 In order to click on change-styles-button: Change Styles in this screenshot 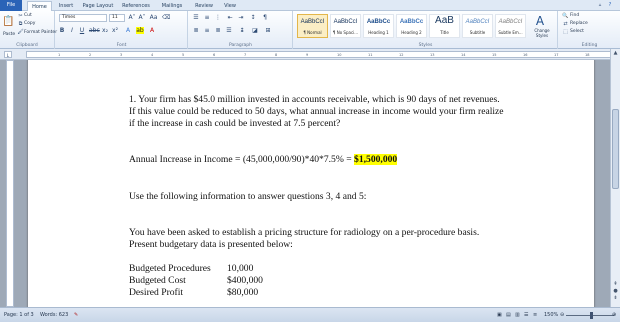, I will do `click(542, 33)`.